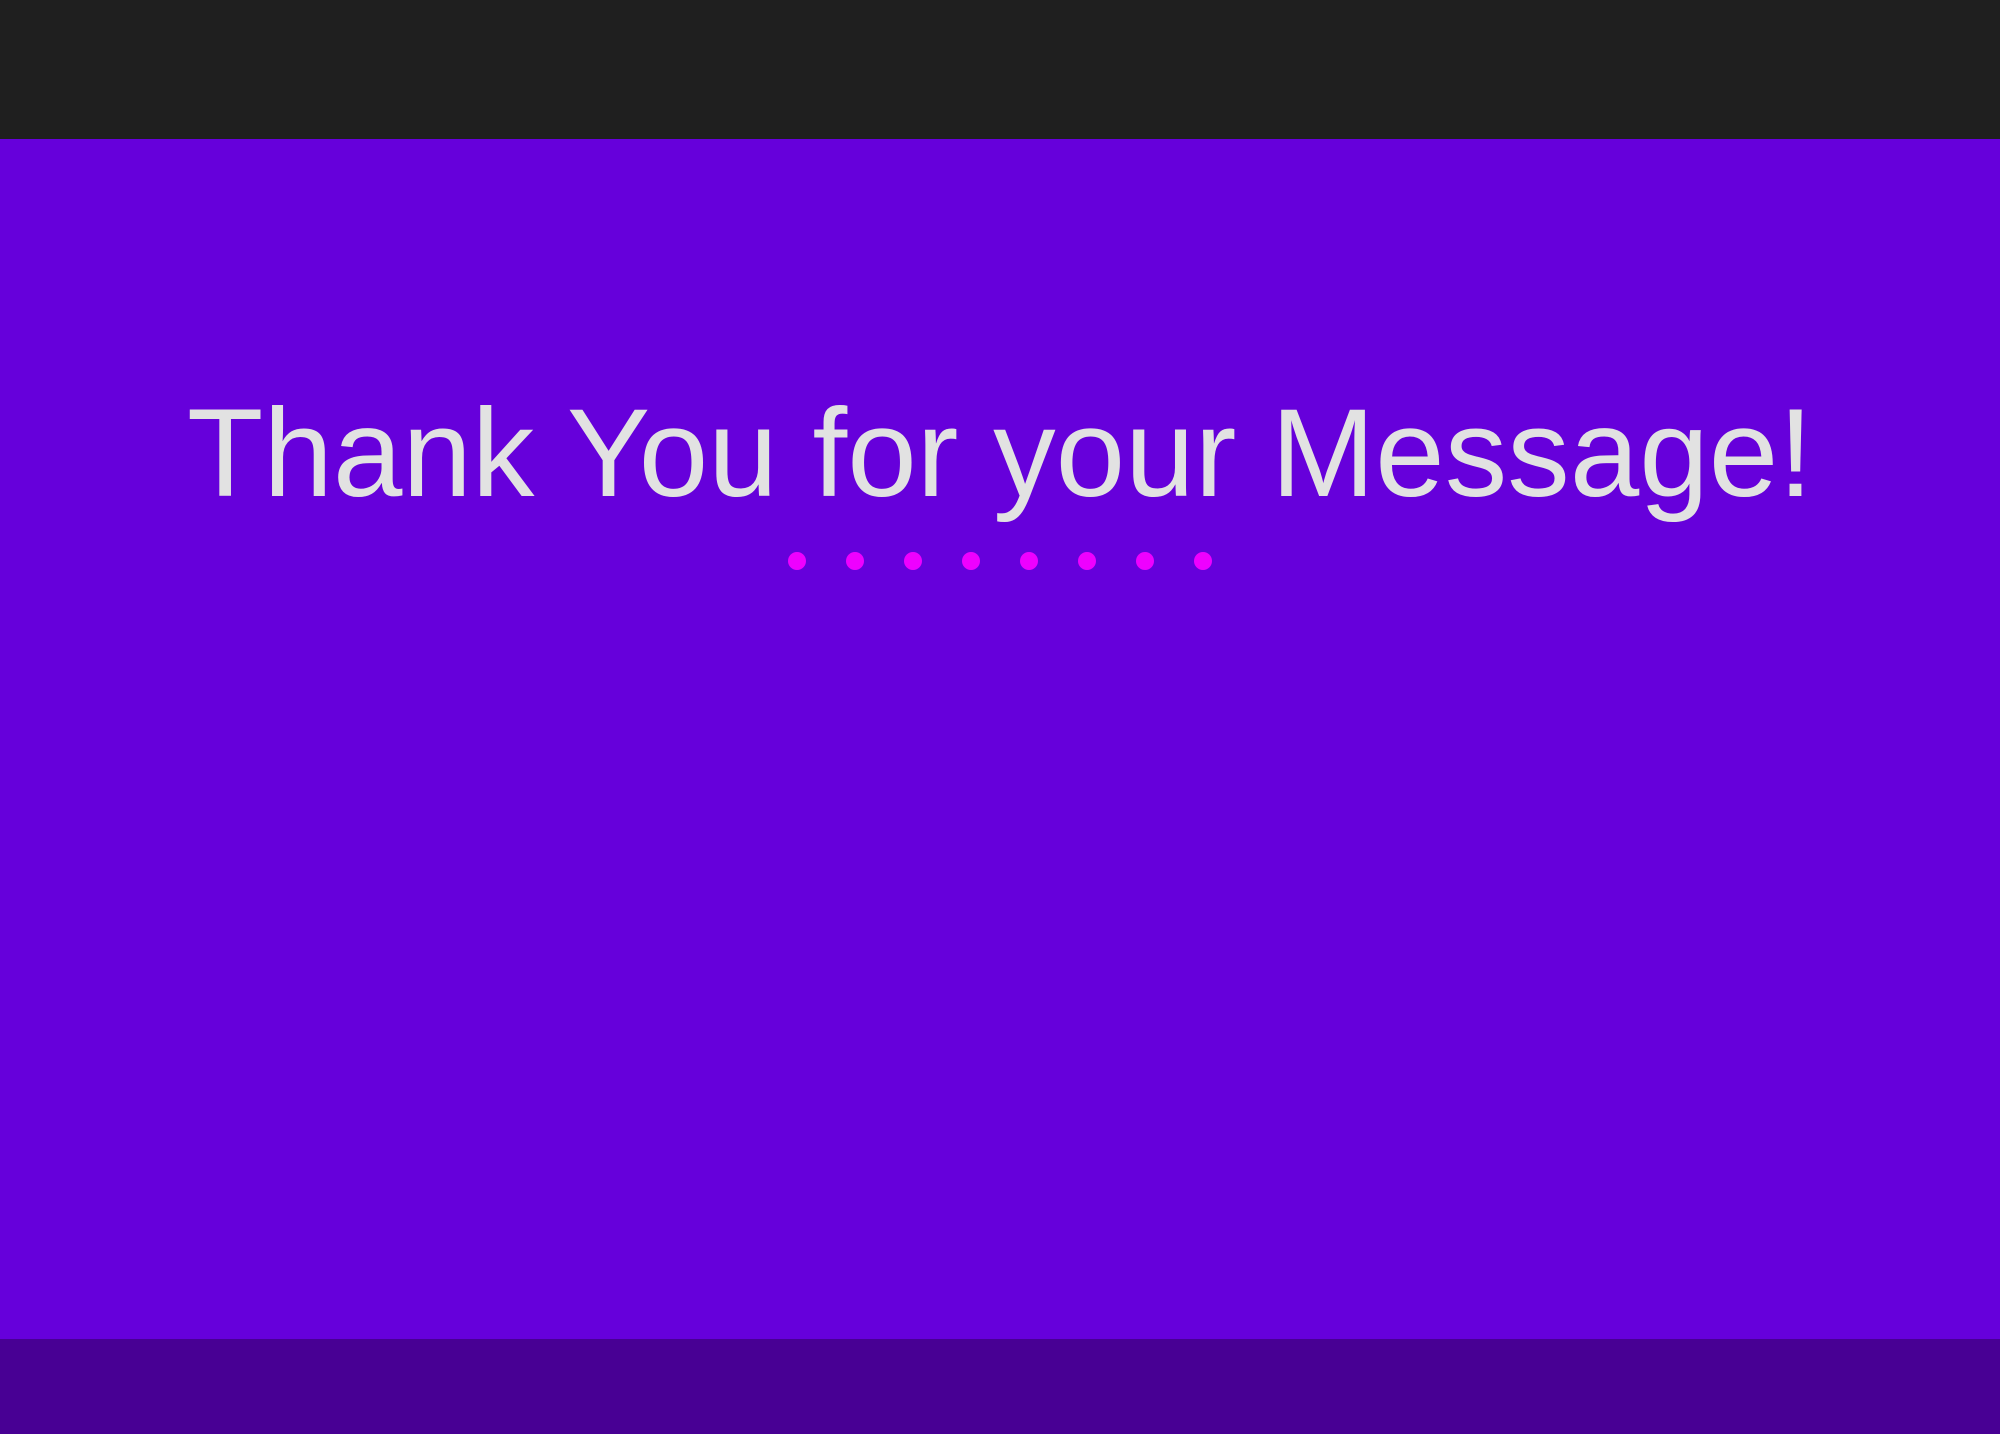 Image resolution: width=2000 pixels, height=1434 pixels. Describe the element at coordinates (1000, 562) in the screenshot. I see `loading-dots` at that location.